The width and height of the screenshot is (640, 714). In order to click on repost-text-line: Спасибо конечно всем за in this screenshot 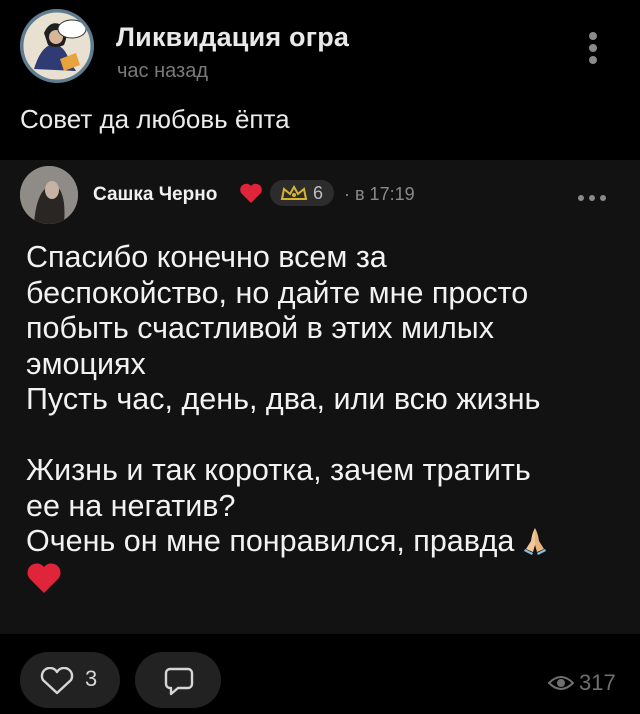, I will do `click(206, 257)`.